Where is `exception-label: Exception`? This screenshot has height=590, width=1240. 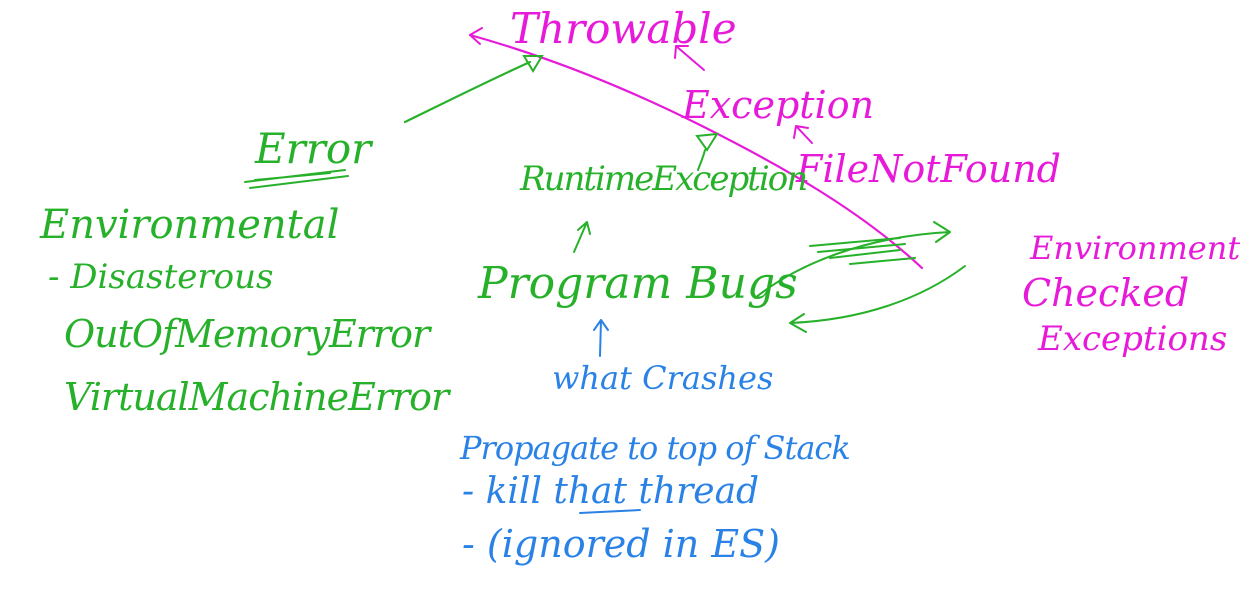
exception-label: Exception is located at coordinates (778, 105).